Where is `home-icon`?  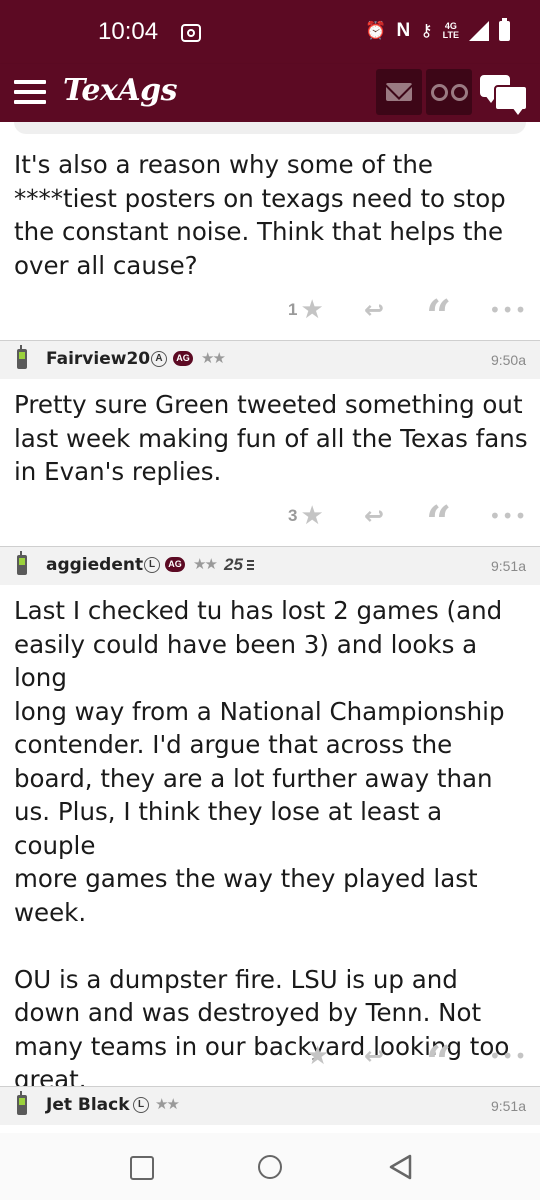
home-icon is located at coordinates (270, 1167).